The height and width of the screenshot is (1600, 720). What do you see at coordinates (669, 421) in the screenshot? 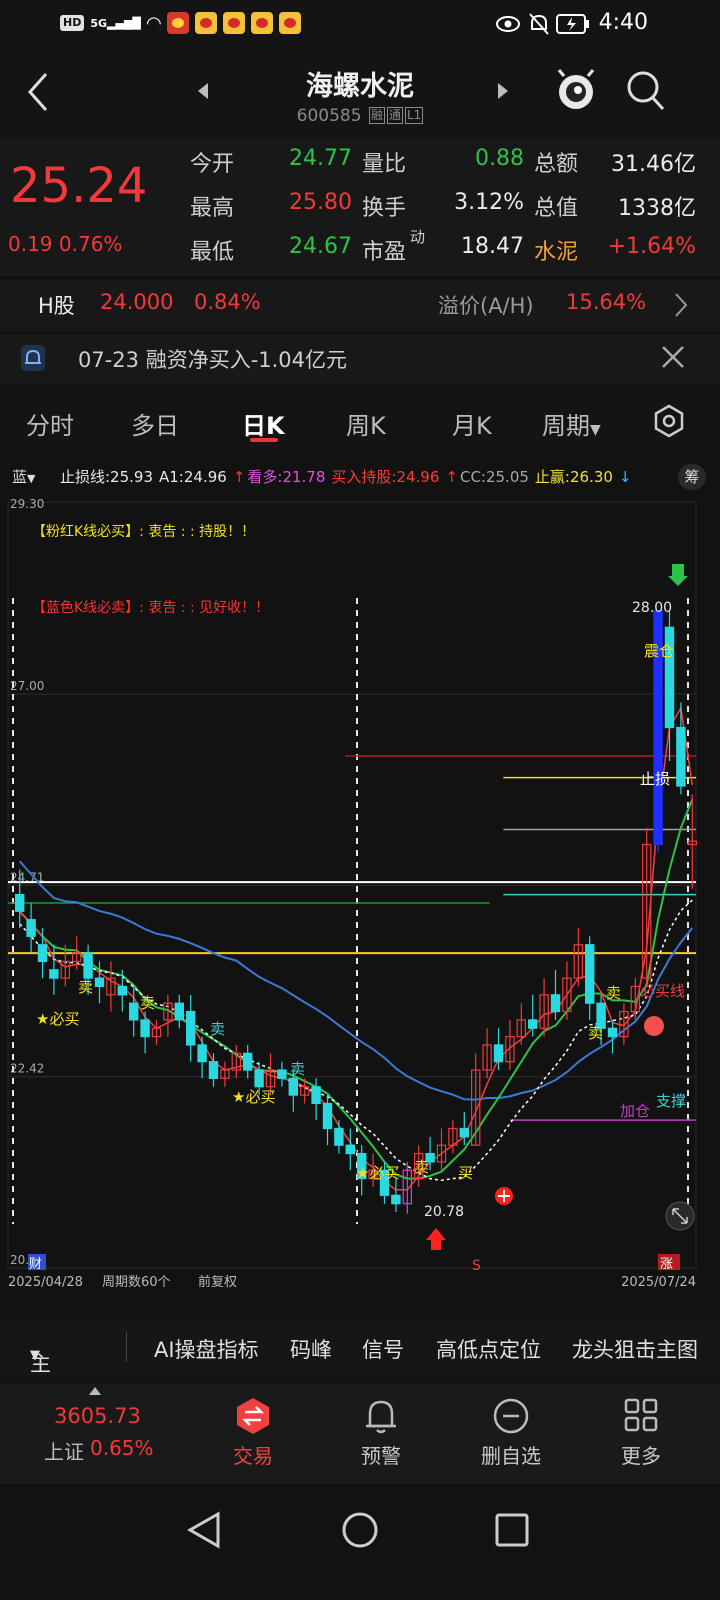
I see `settings-hexagon-icon` at bounding box center [669, 421].